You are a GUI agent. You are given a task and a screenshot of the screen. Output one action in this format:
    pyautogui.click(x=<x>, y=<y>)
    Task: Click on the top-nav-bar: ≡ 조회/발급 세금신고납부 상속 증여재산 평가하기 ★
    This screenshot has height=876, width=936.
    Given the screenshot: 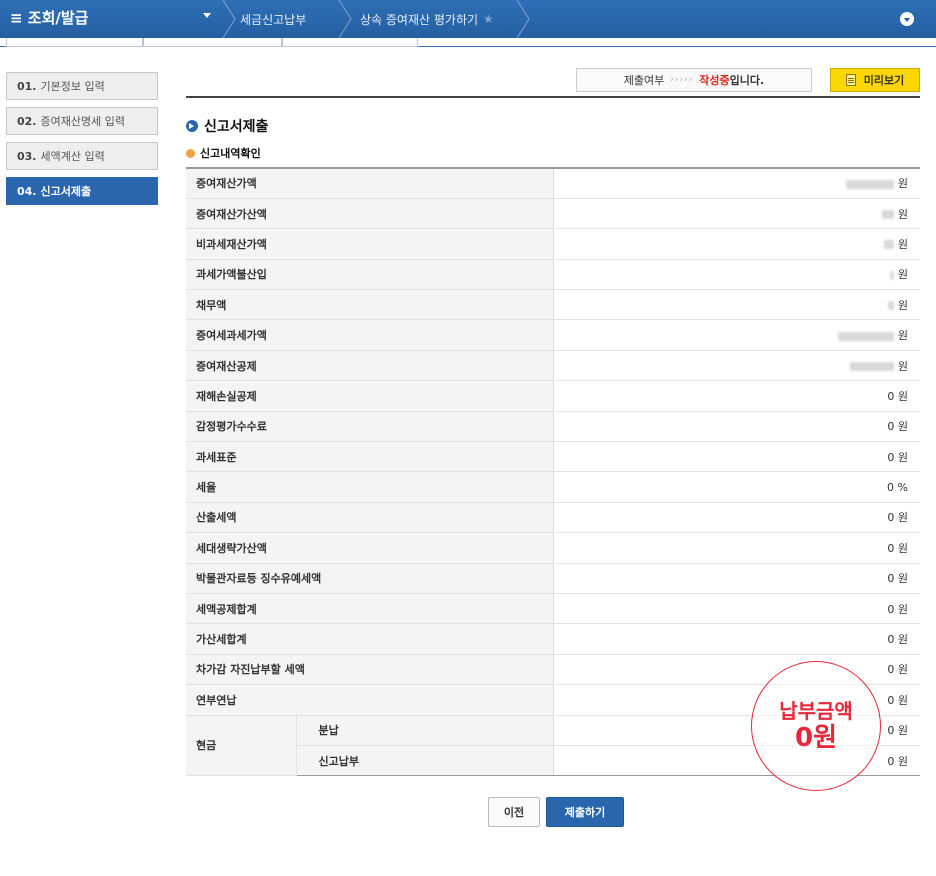 What is the action you would take?
    pyautogui.click(x=468, y=19)
    